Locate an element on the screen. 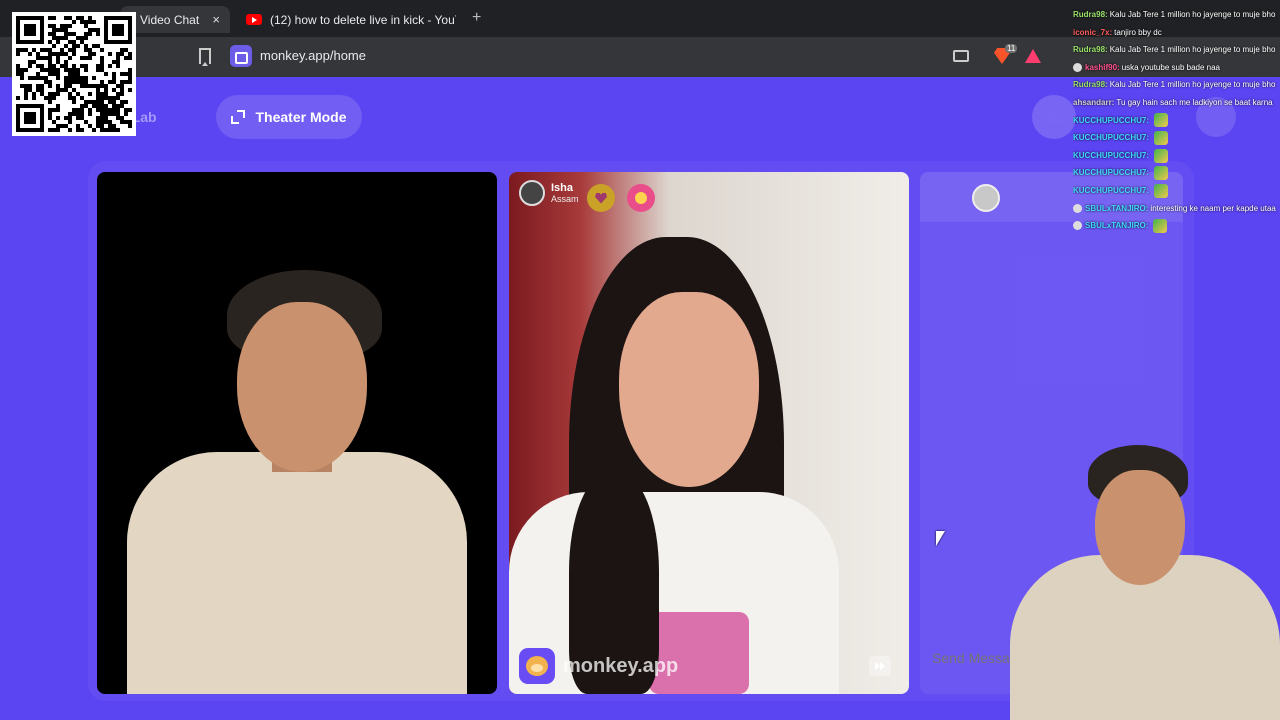 This screenshot has height=720, width=1280. qr-code-graphic is located at coordinates (74, 74).